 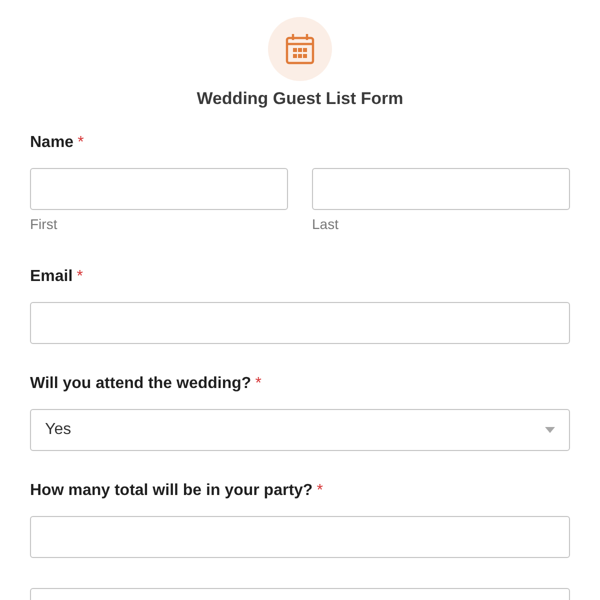 What do you see at coordinates (51, 276) in the screenshot?
I see `field-label: Email` at bounding box center [51, 276].